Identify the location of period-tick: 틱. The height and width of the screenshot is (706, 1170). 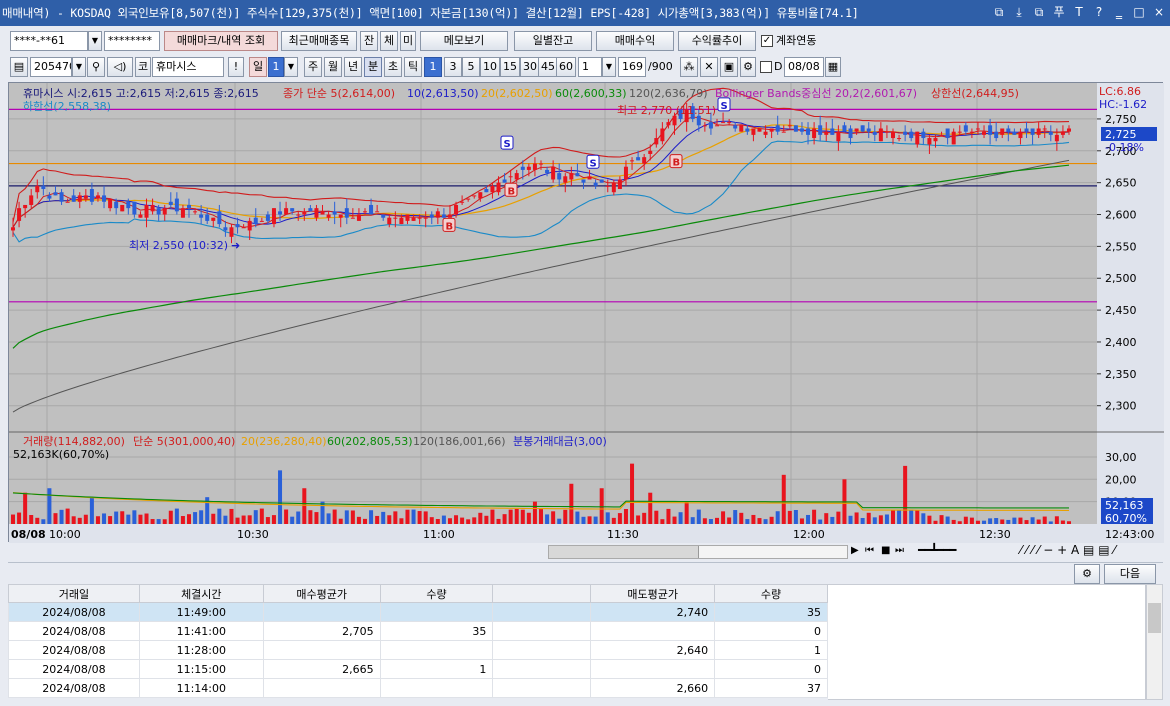
(413, 67).